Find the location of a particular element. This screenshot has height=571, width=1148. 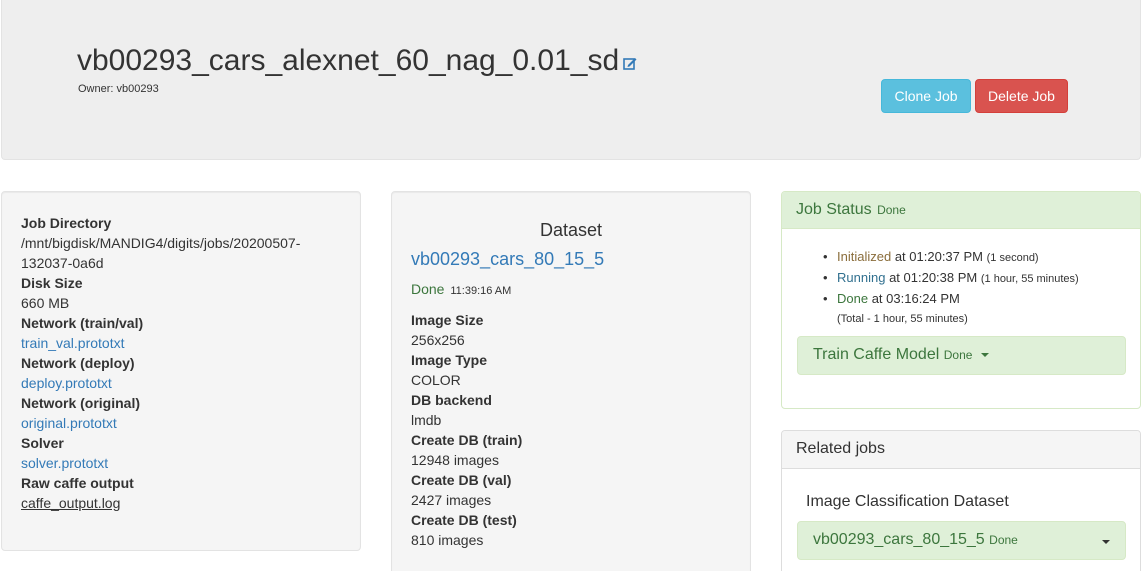

dataset-heading: Dataset is located at coordinates (571, 230).